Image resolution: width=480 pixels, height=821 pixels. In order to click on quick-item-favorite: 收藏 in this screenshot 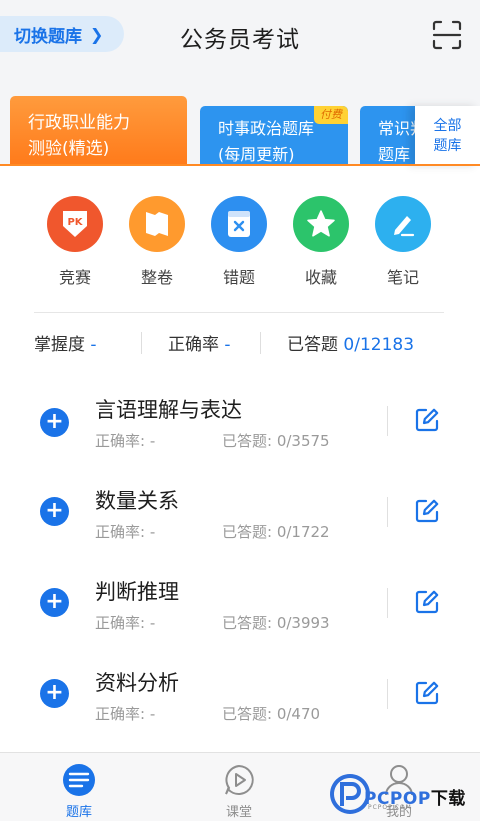, I will do `click(321, 242)`.